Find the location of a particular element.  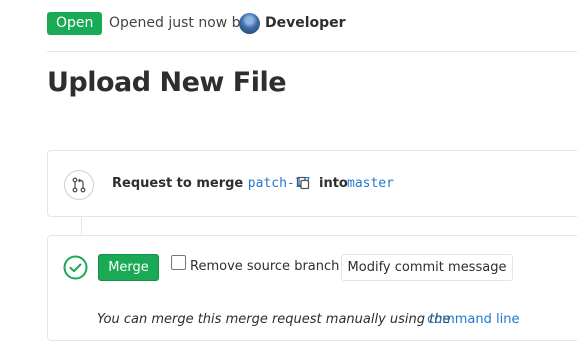

request-label-text: Request to merge is located at coordinates (178, 183).